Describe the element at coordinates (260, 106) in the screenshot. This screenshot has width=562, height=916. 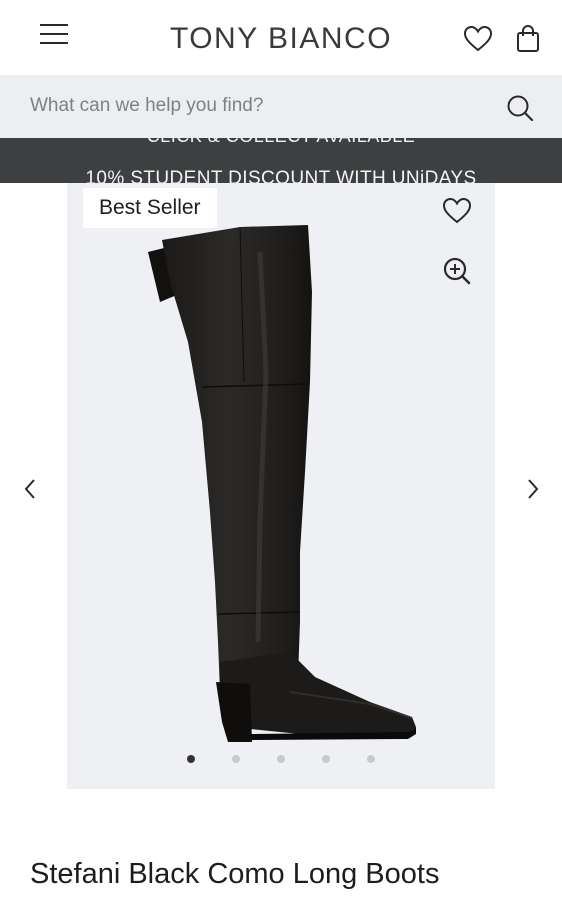
I see `search-input` at that location.